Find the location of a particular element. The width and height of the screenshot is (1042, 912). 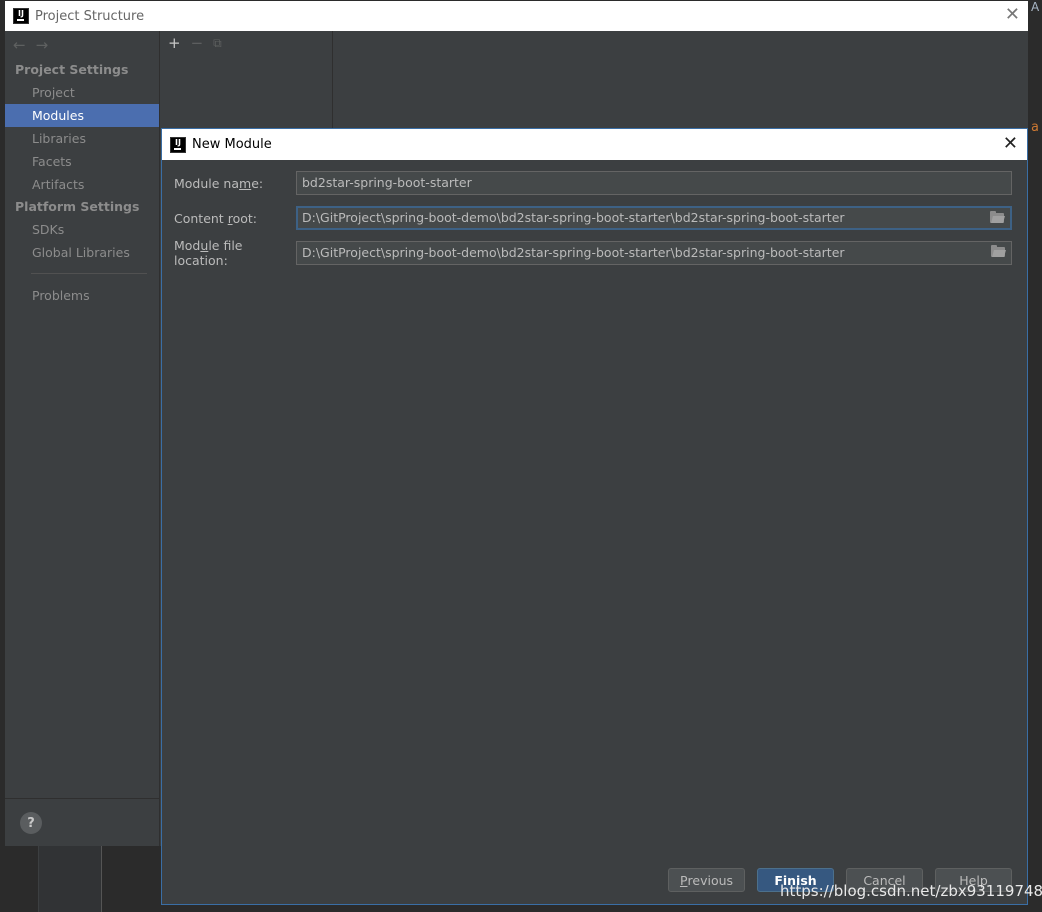

sidebar-item-project: Project is located at coordinates (82, 92).